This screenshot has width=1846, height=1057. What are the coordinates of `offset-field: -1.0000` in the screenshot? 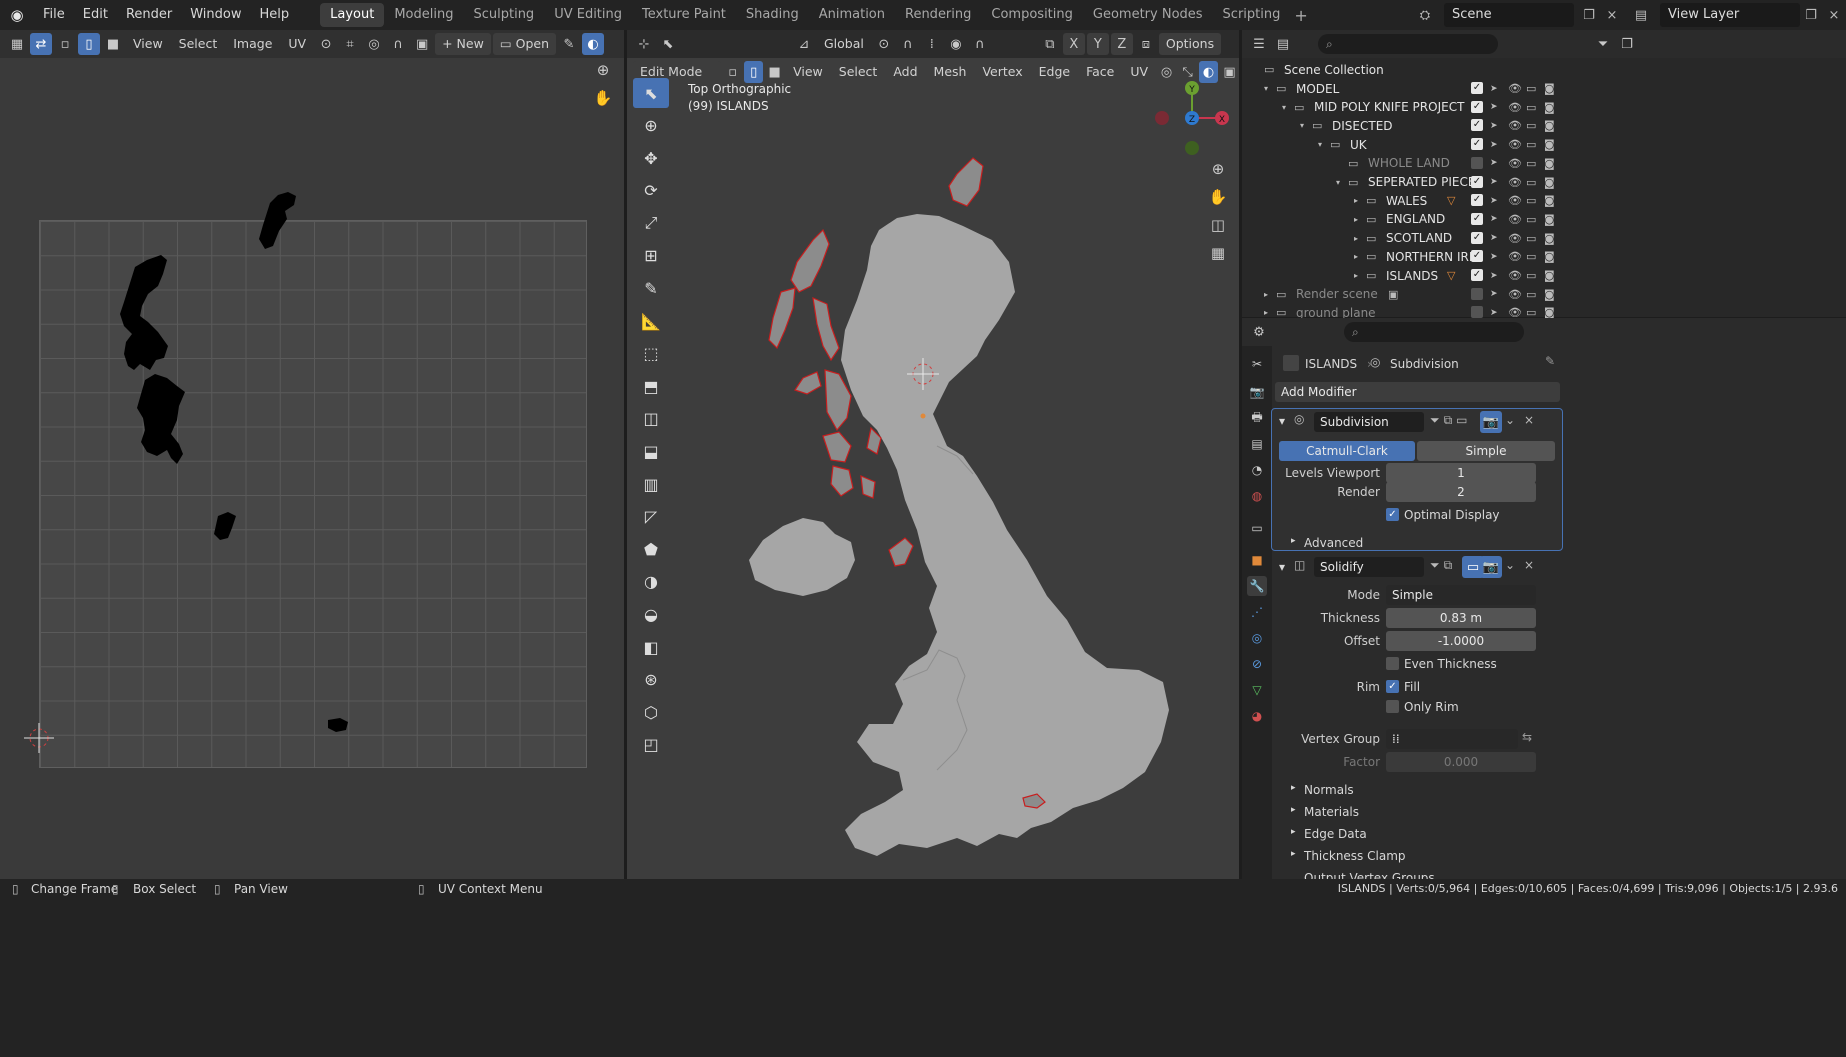 It's located at (1461, 641).